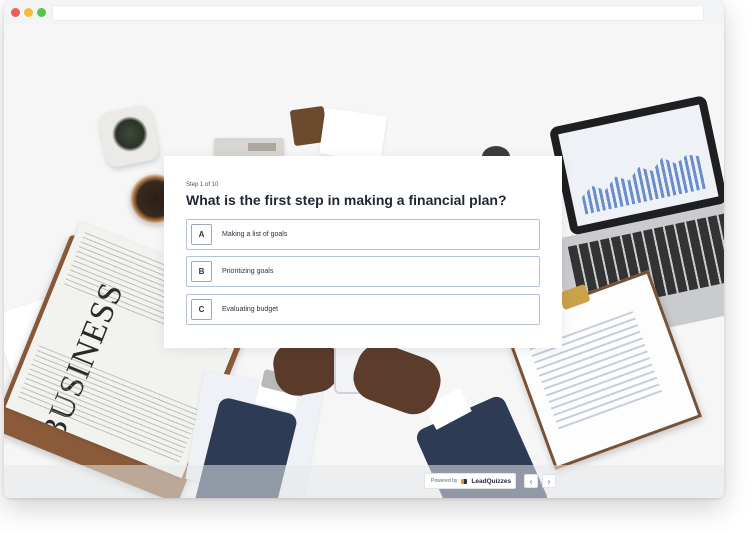 This screenshot has width=751, height=534. I want to click on laptop-chart-image, so click(641, 180).